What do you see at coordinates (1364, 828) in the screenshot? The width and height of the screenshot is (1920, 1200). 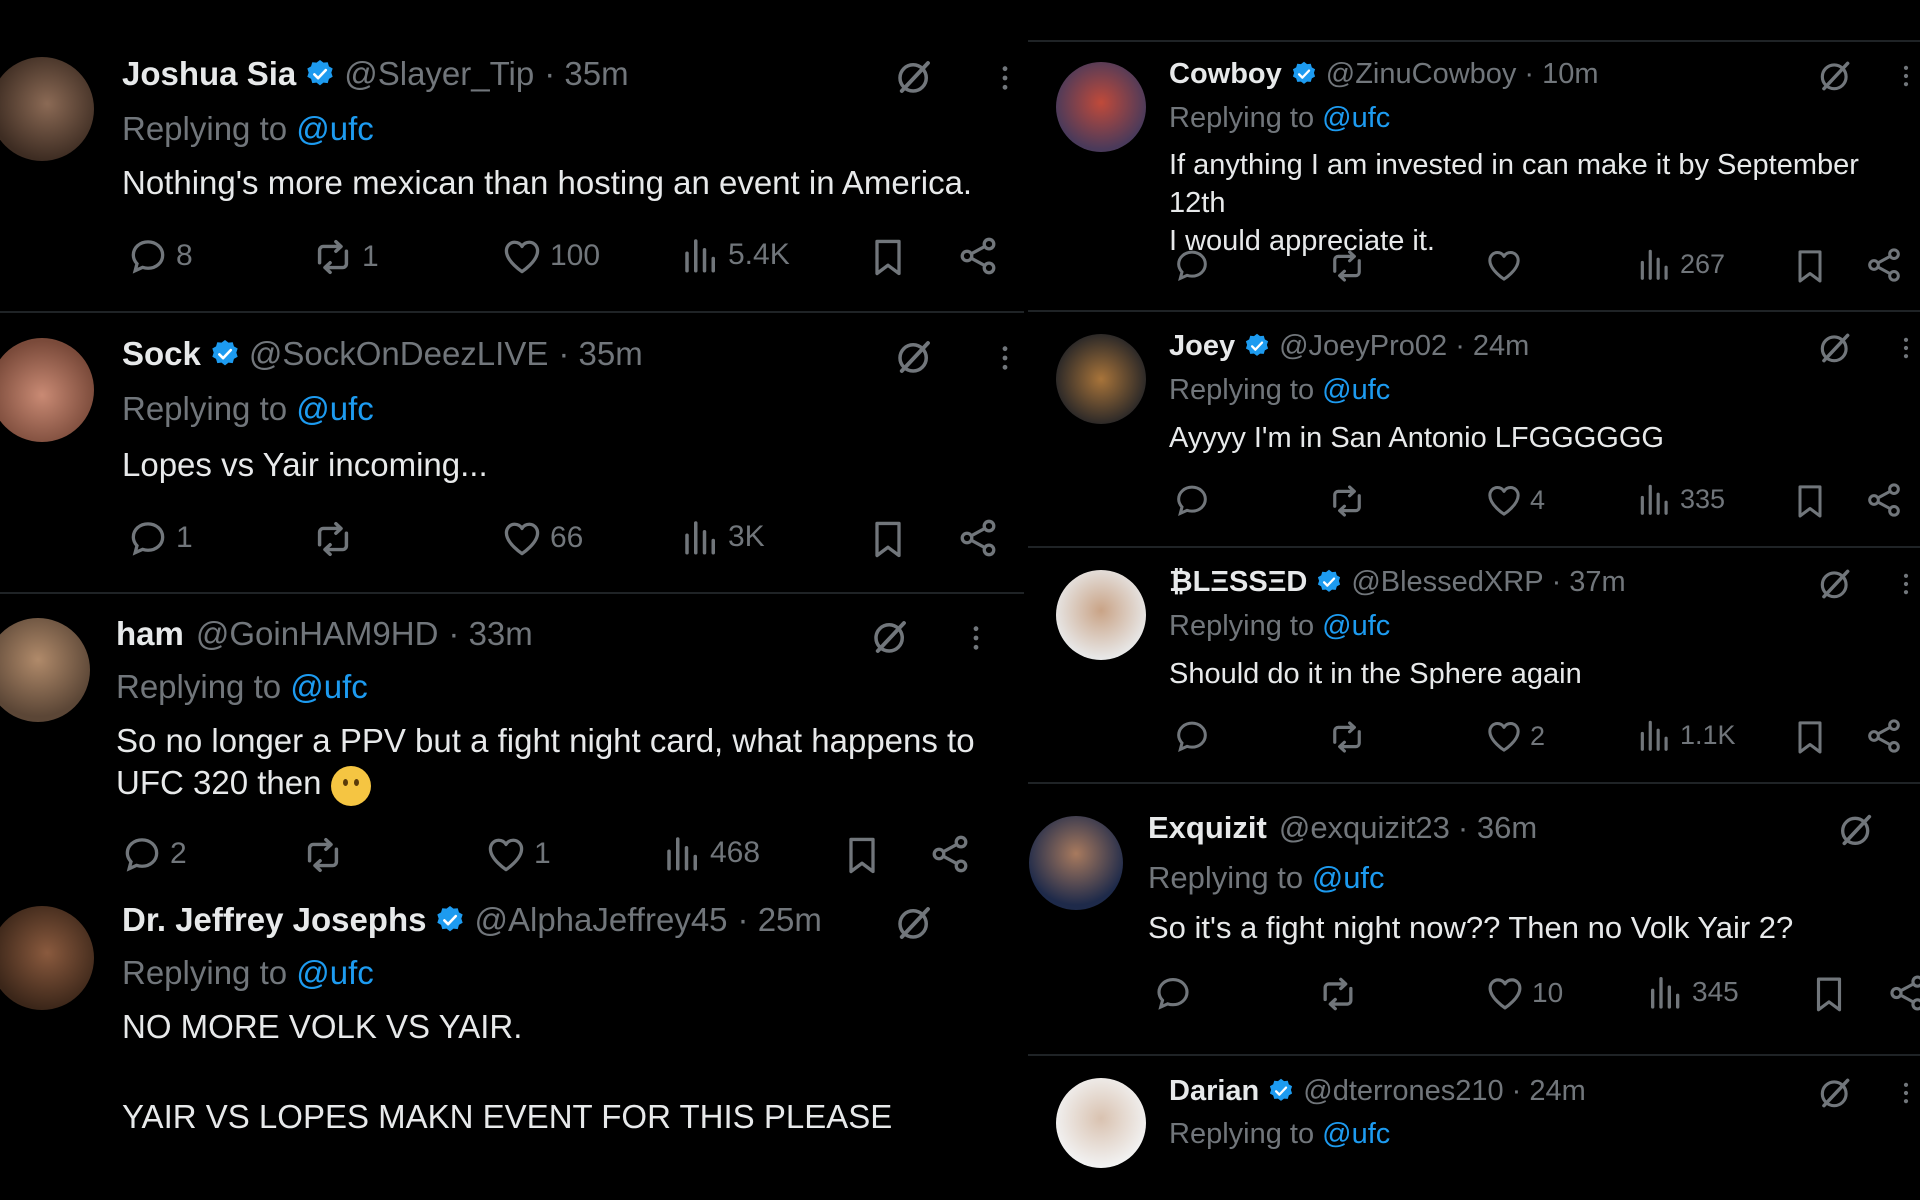 I see `author-handle: @exquizit23` at bounding box center [1364, 828].